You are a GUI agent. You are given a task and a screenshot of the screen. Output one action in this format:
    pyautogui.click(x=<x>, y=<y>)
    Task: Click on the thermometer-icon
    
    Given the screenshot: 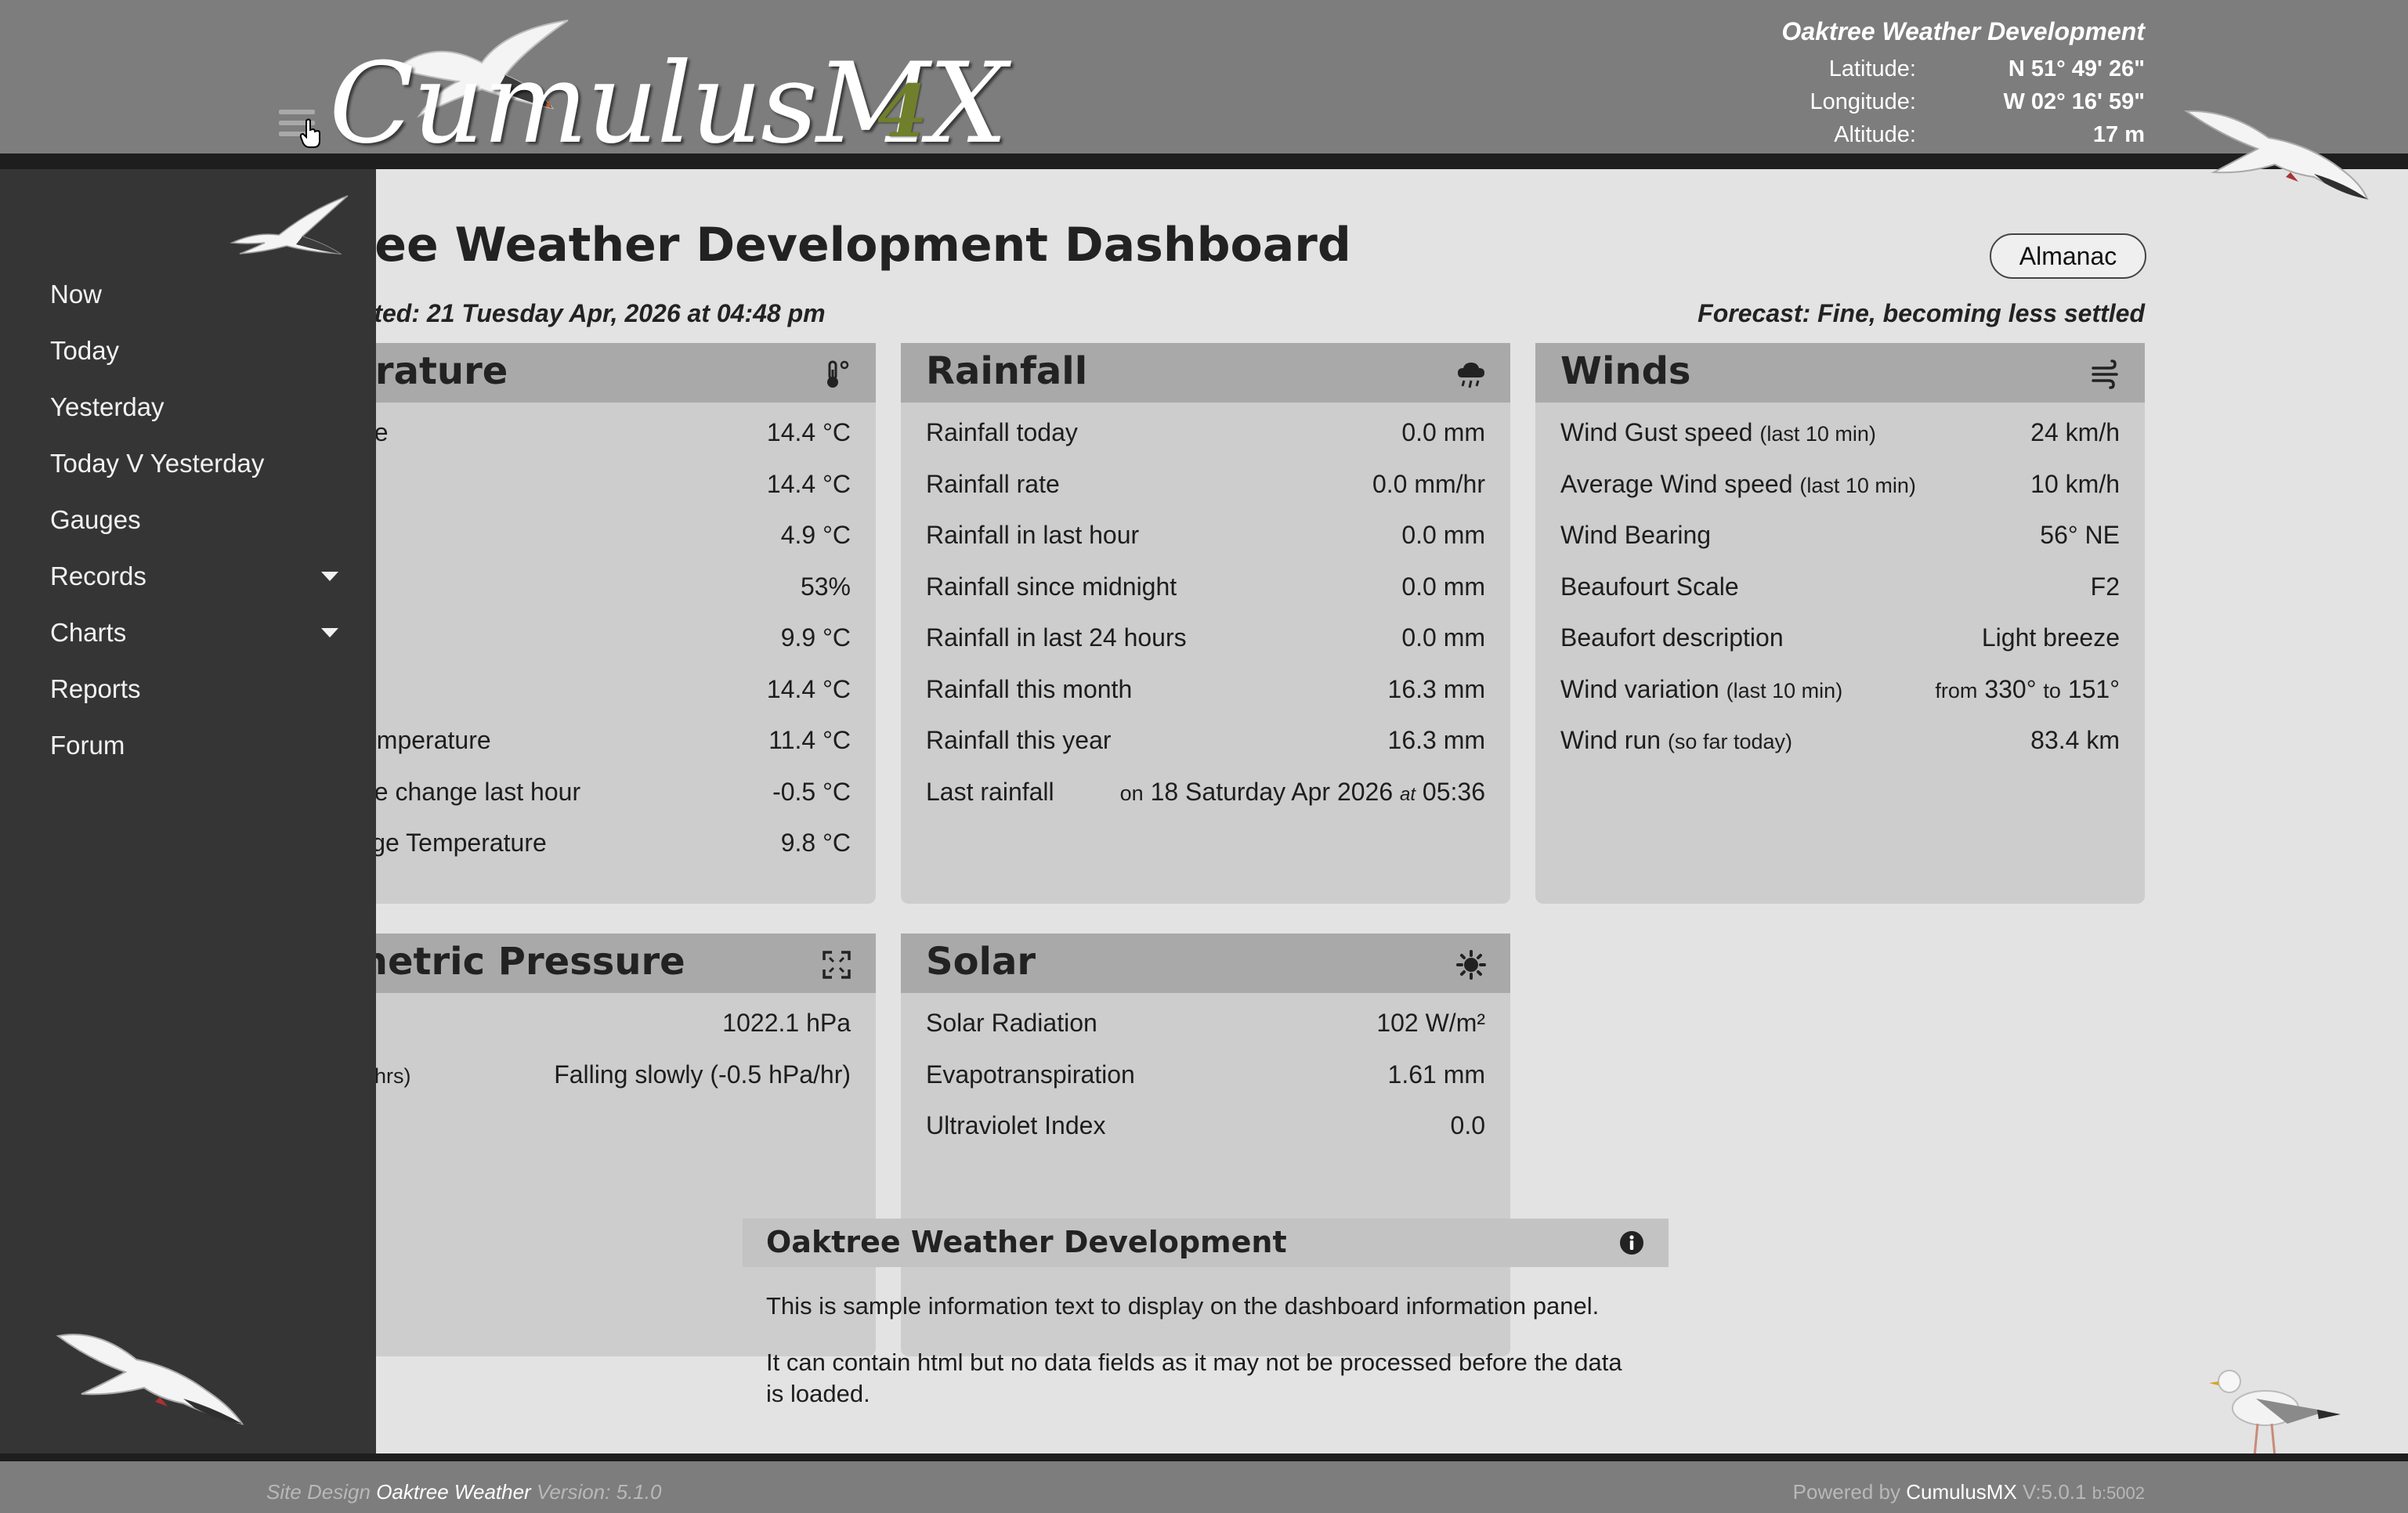 What is the action you would take?
    pyautogui.click(x=836, y=374)
    